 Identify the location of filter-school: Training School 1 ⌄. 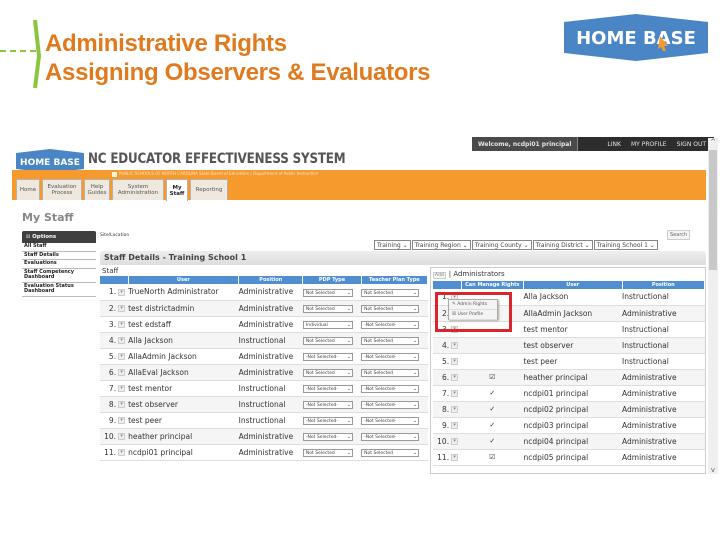
(625, 245).